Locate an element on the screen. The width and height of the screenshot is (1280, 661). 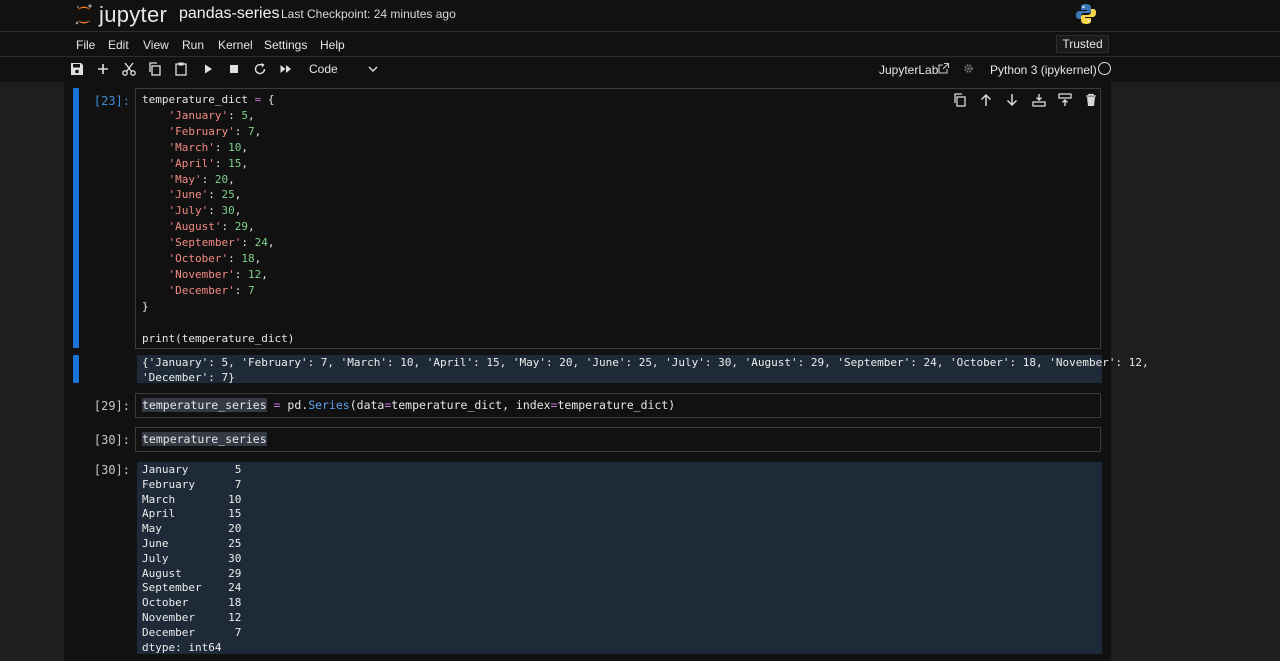
insert-below-icon is located at coordinates (1039, 100).